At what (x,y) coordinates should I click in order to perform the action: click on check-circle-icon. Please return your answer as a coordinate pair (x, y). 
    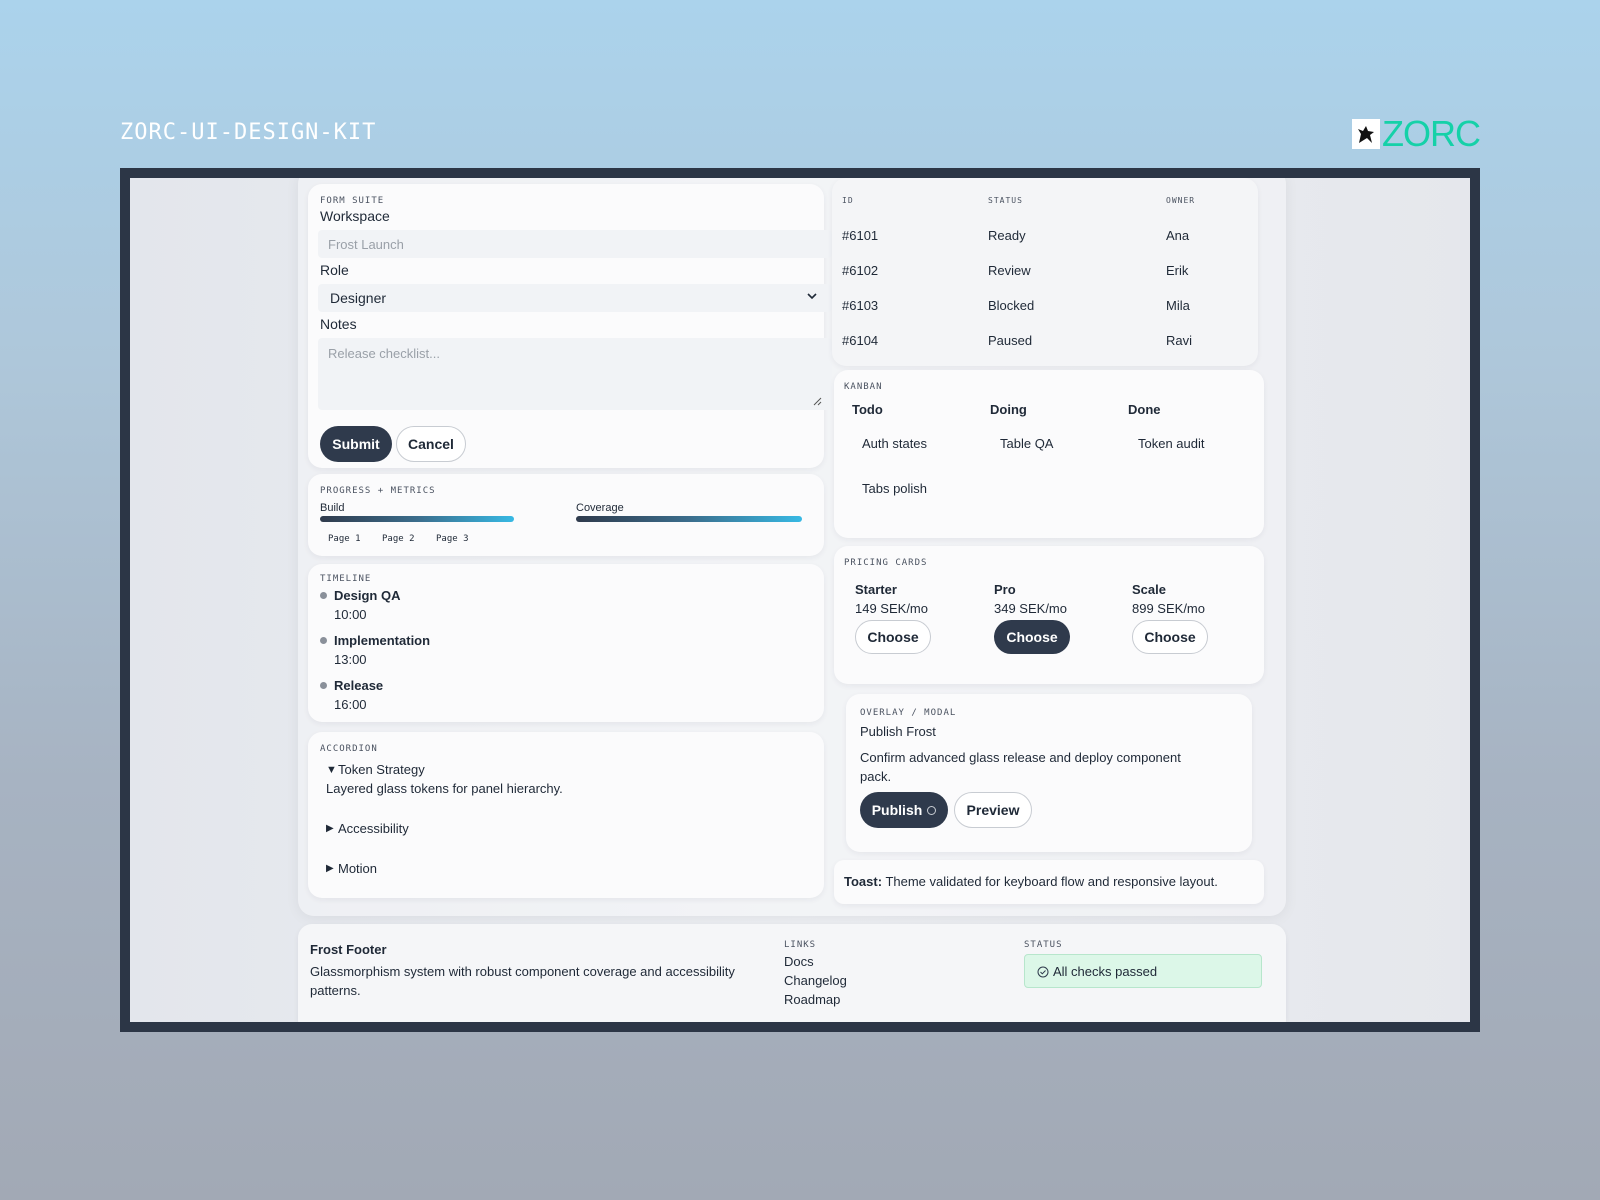
    Looking at the image, I should click on (1043, 974).